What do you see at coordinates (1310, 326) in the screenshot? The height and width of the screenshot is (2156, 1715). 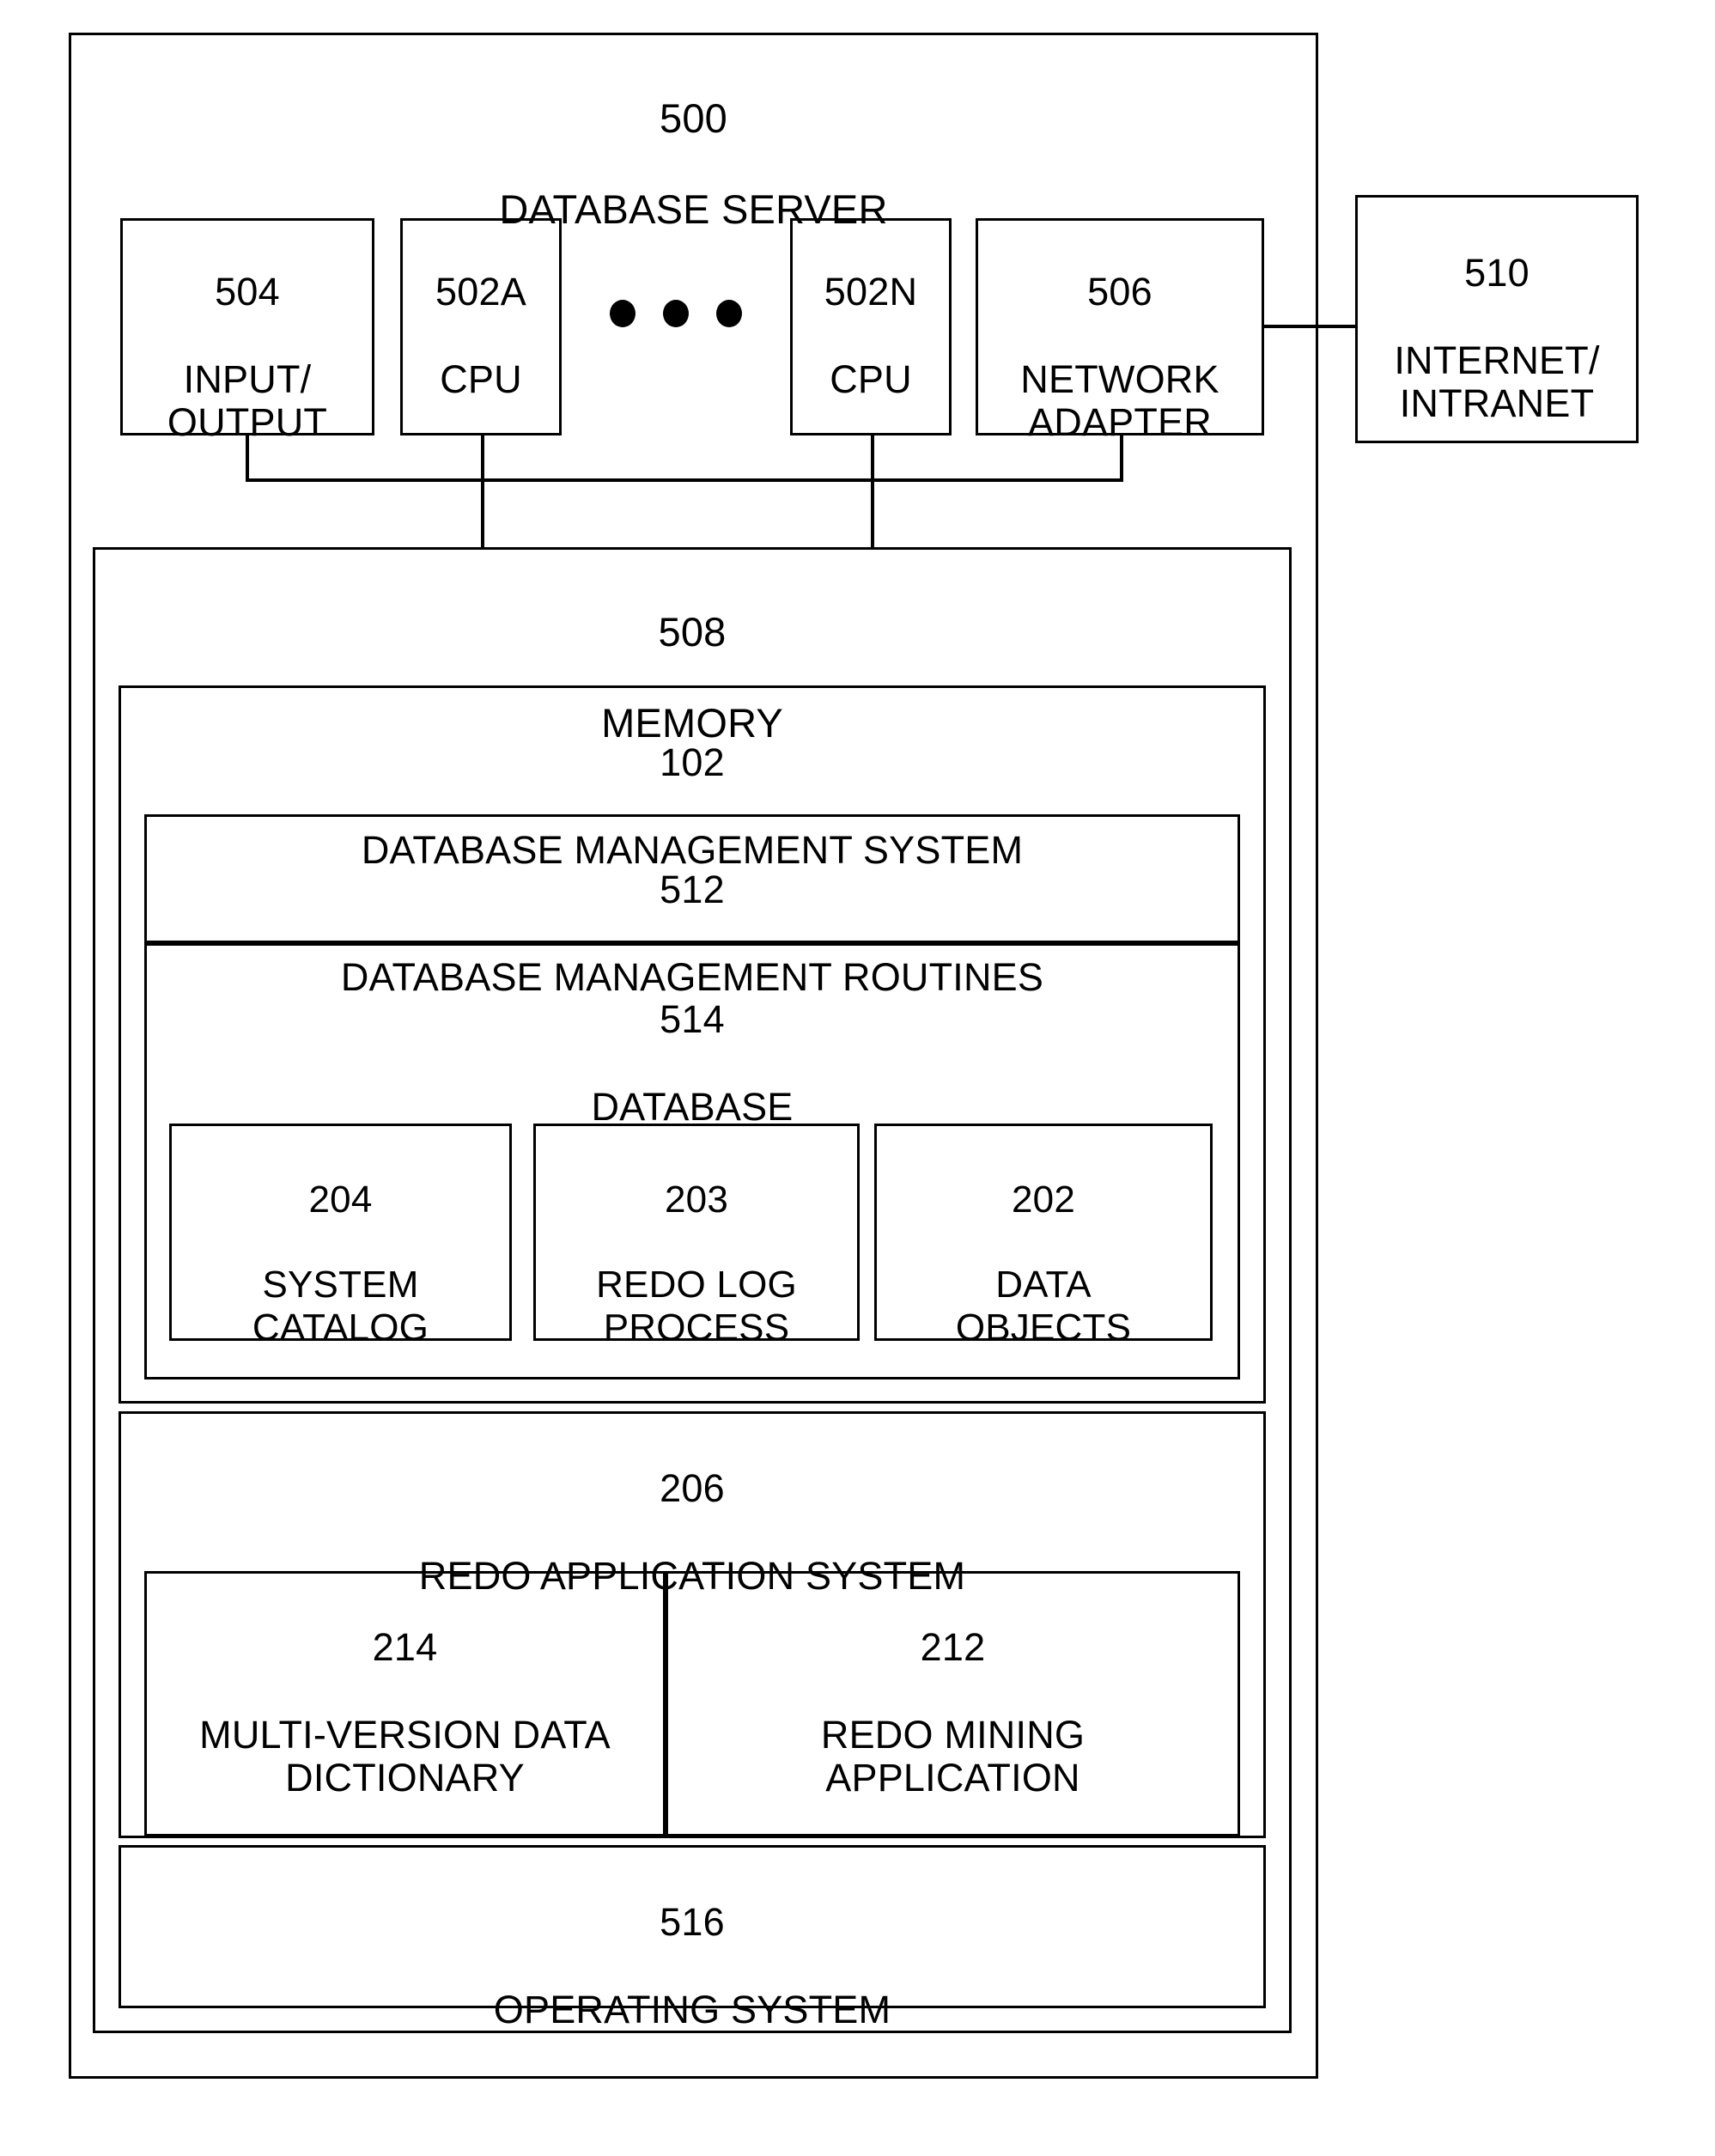 I see `network-to-internet-connector` at bounding box center [1310, 326].